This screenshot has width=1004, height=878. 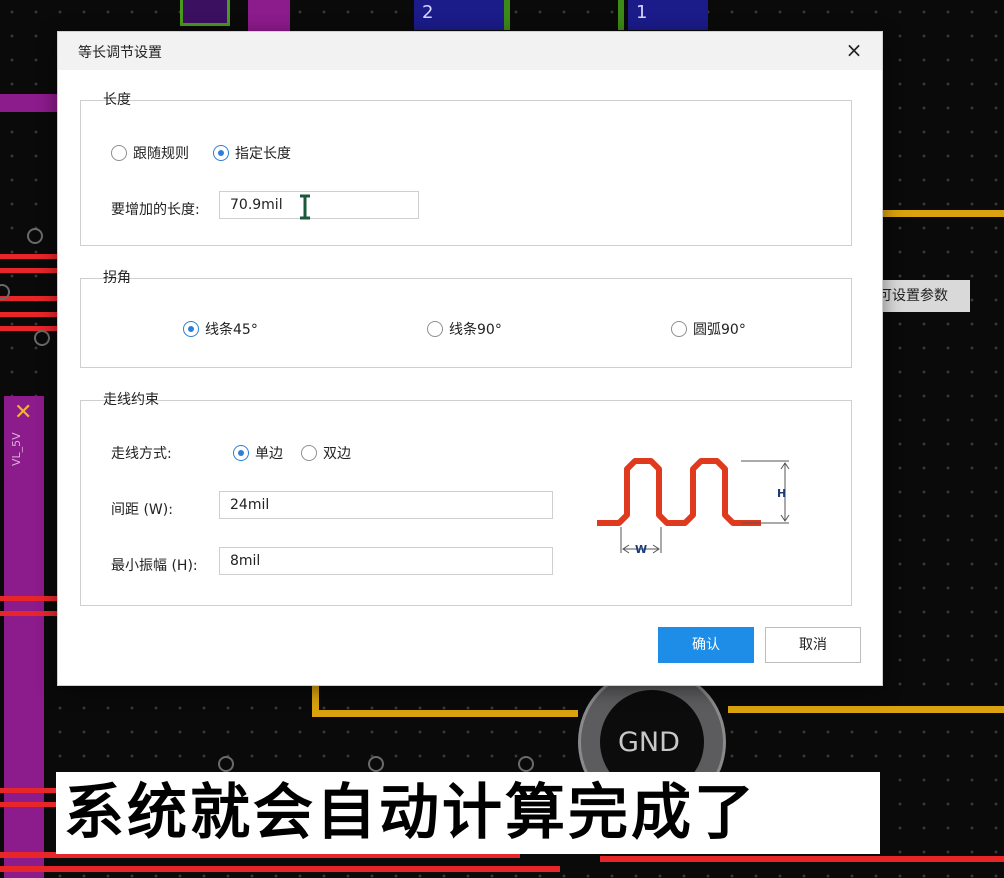 I want to click on component-label: 1, so click(x=642, y=12).